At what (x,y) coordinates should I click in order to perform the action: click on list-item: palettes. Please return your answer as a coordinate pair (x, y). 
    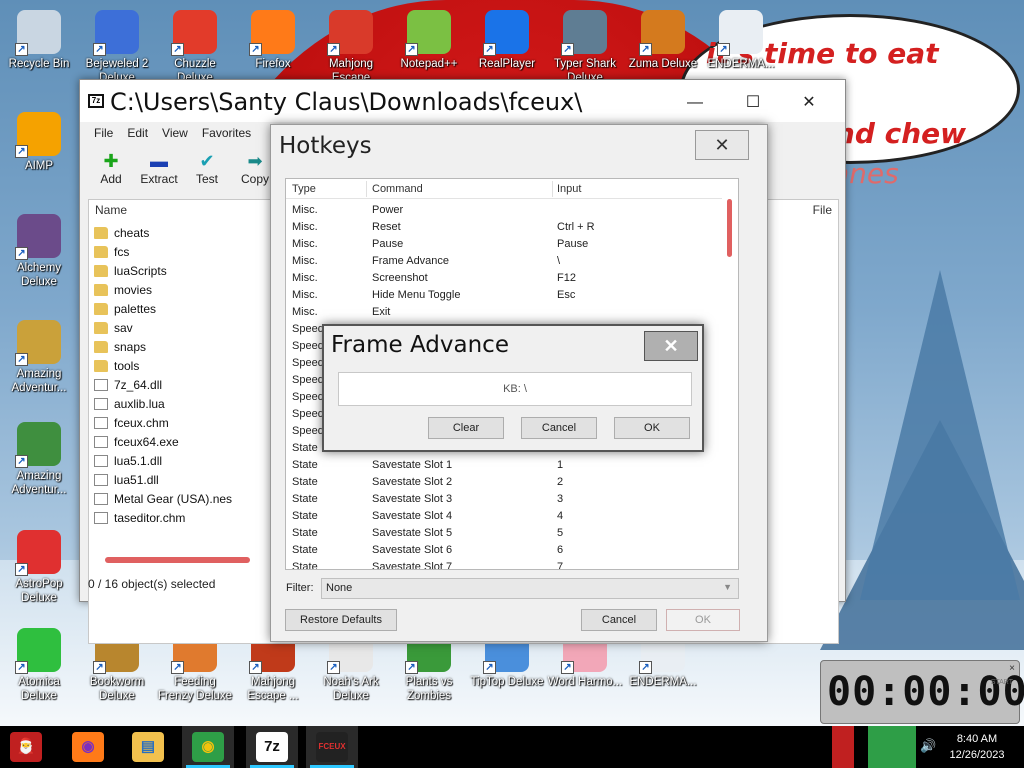
    Looking at the image, I should click on (163, 308).